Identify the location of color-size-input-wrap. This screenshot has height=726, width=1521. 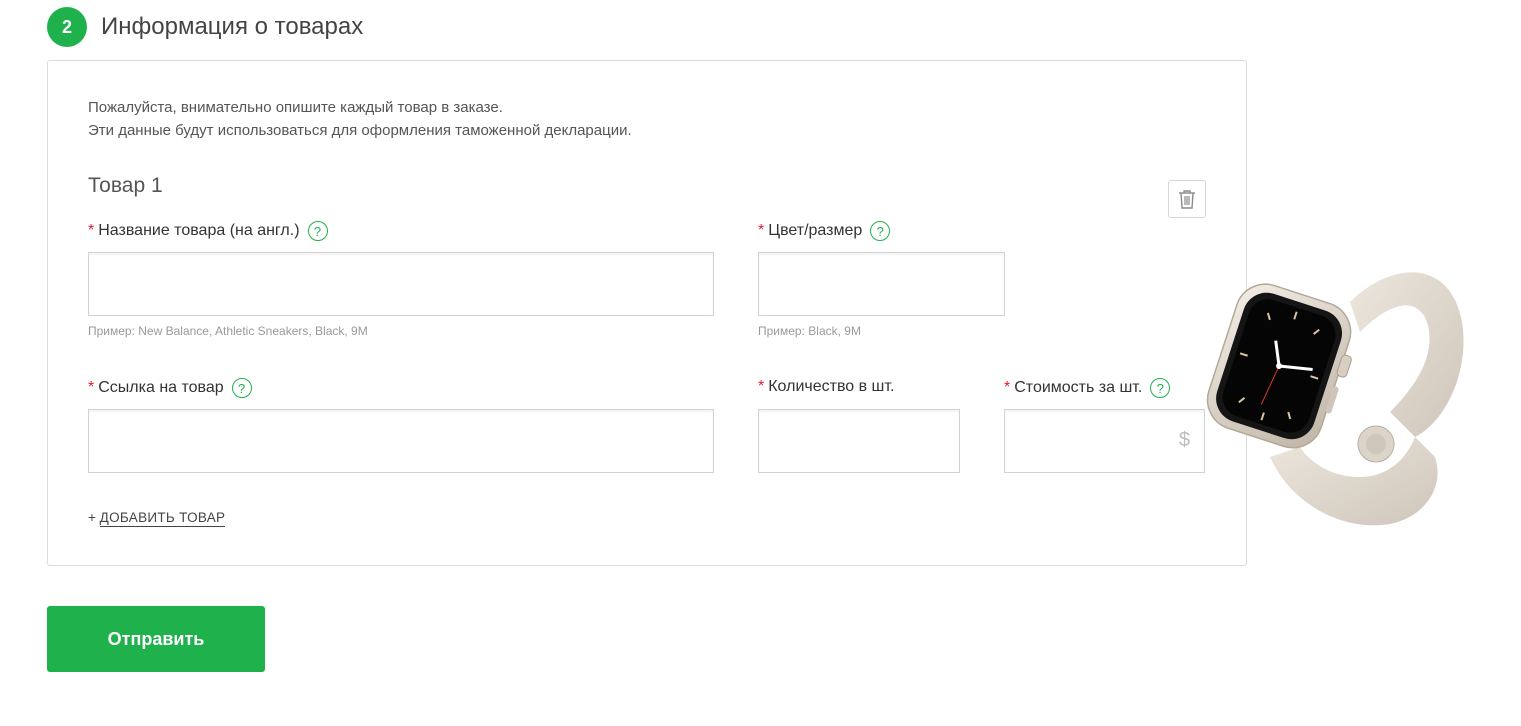
(881, 284).